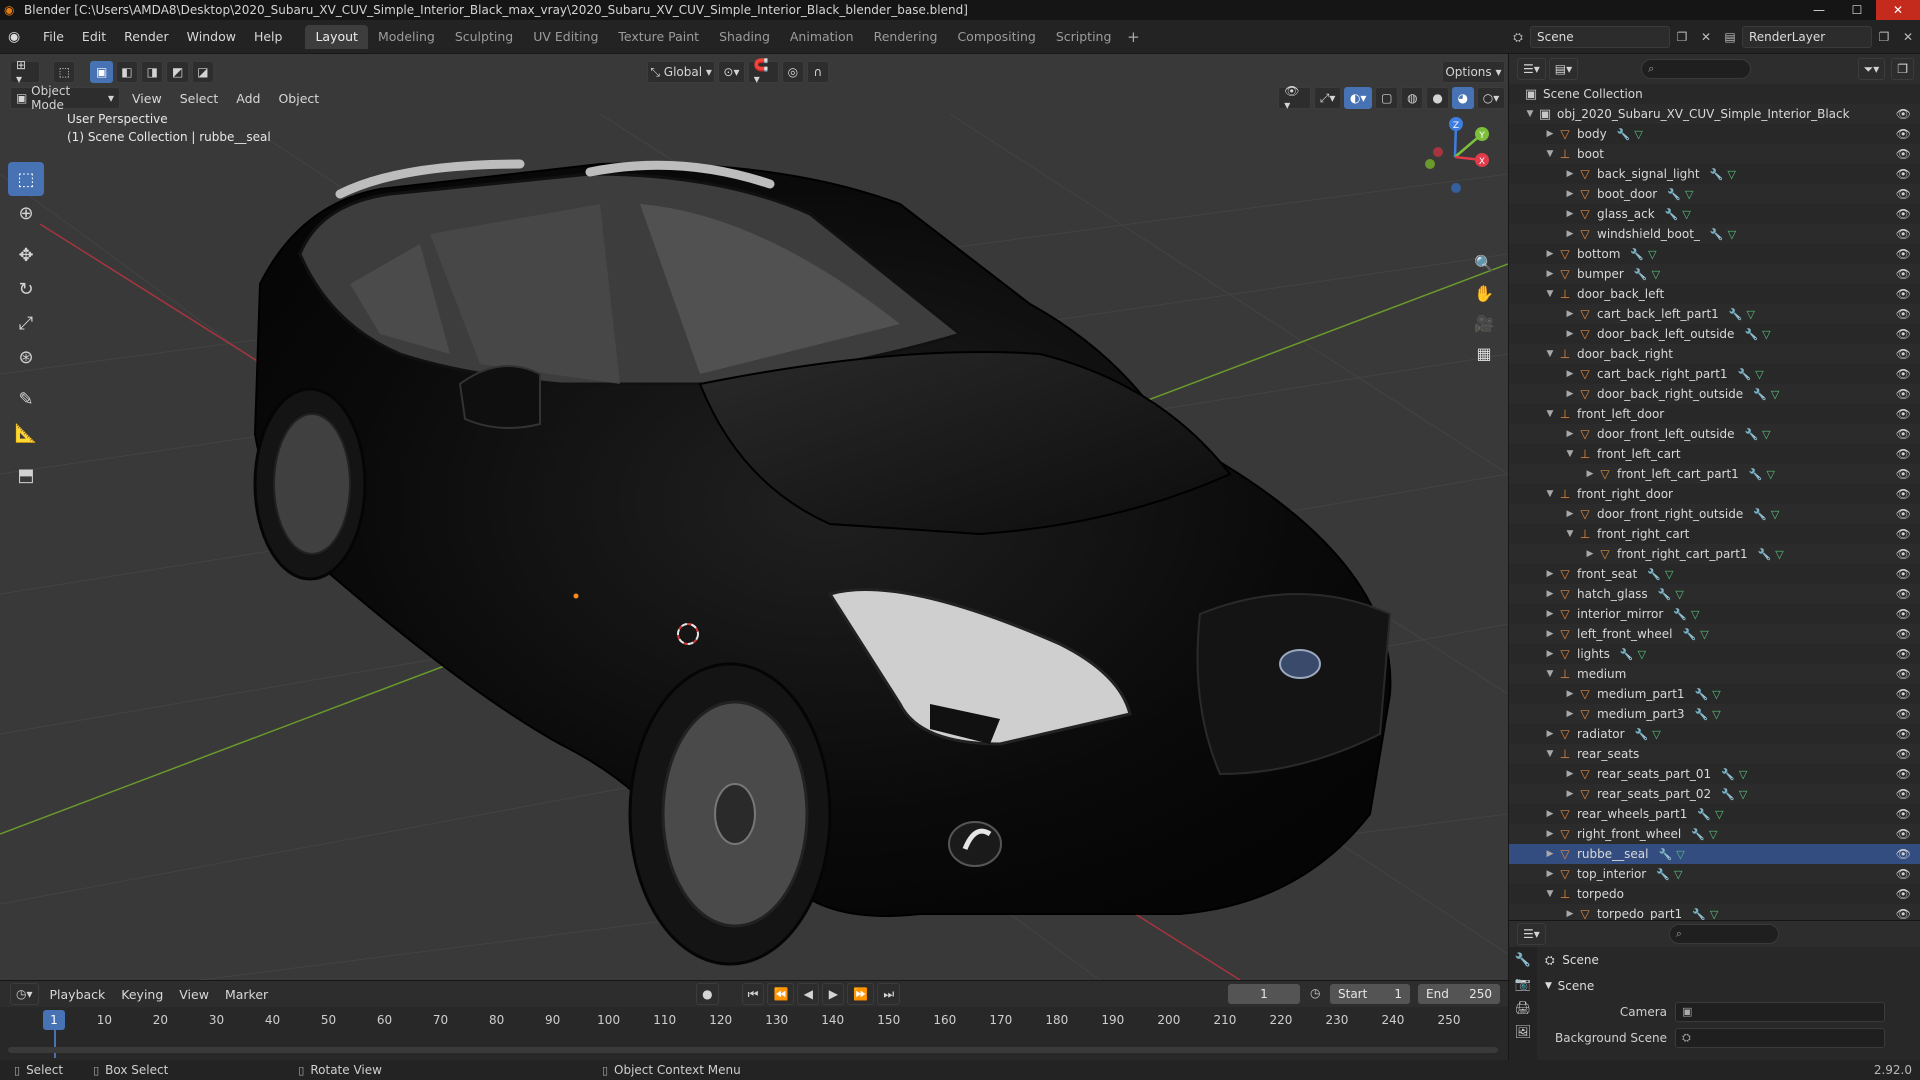 The image size is (1920, 1080). I want to click on play-reverse-icon: ◀, so click(808, 994).